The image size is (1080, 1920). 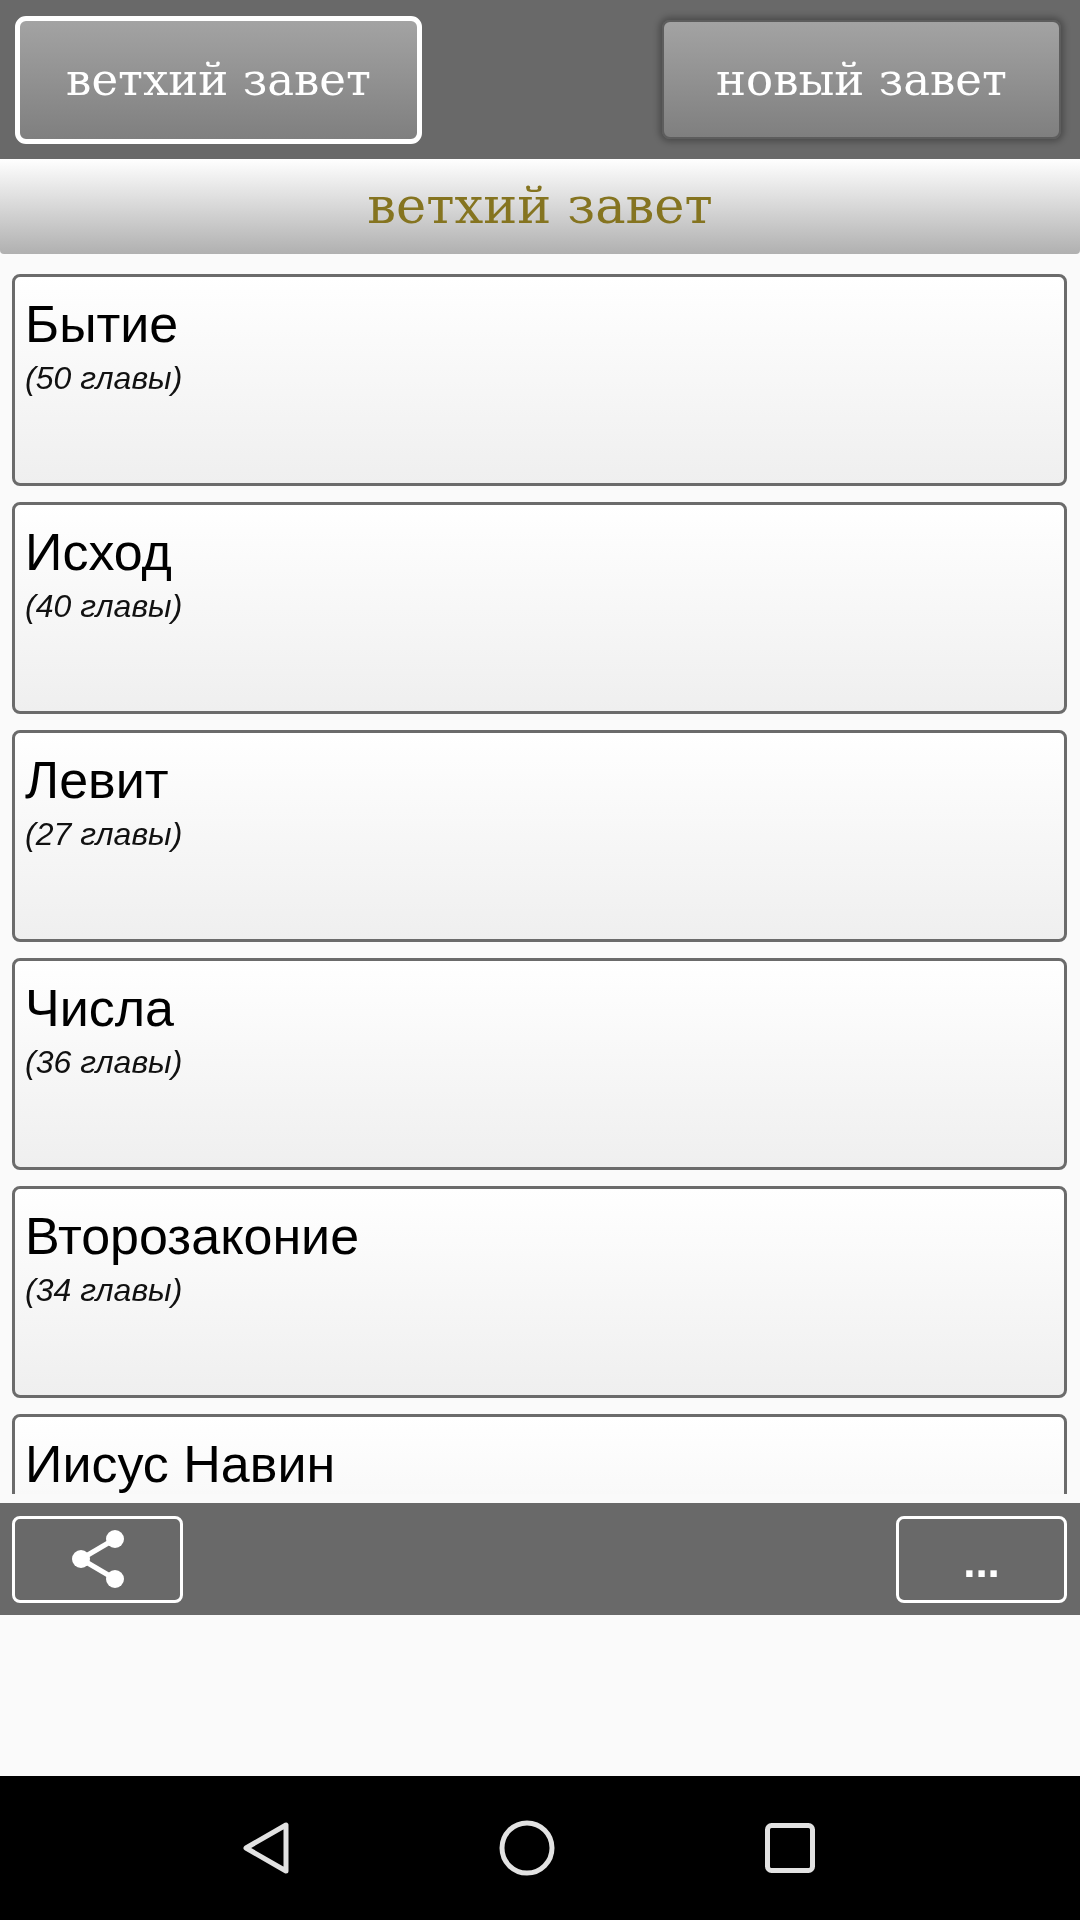 What do you see at coordinates (539, 1064) in the screenshot?
I see `book-item: Числа (36 главы)` at bounding box center [539, 1064].